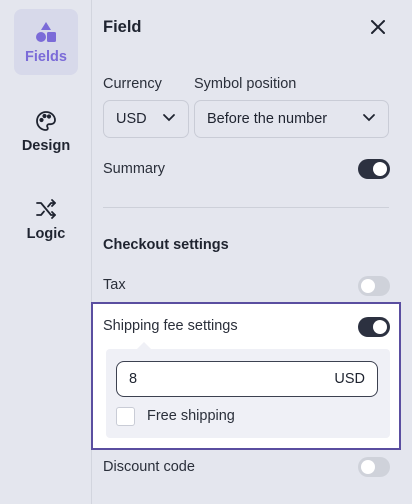 The height and width of the screenshot is (504, 412). I want to click on sidebar-item-logic: Logic, so click(46, 219).